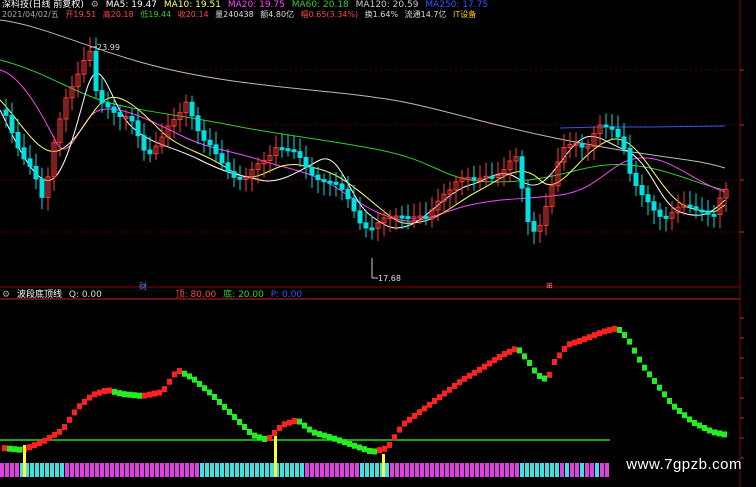 The width and height of the screenshot is (756, 487). Describe the element at coordinates (549, 285) in the screenshot. I see `event-marker-icon: ⊞` at that location.